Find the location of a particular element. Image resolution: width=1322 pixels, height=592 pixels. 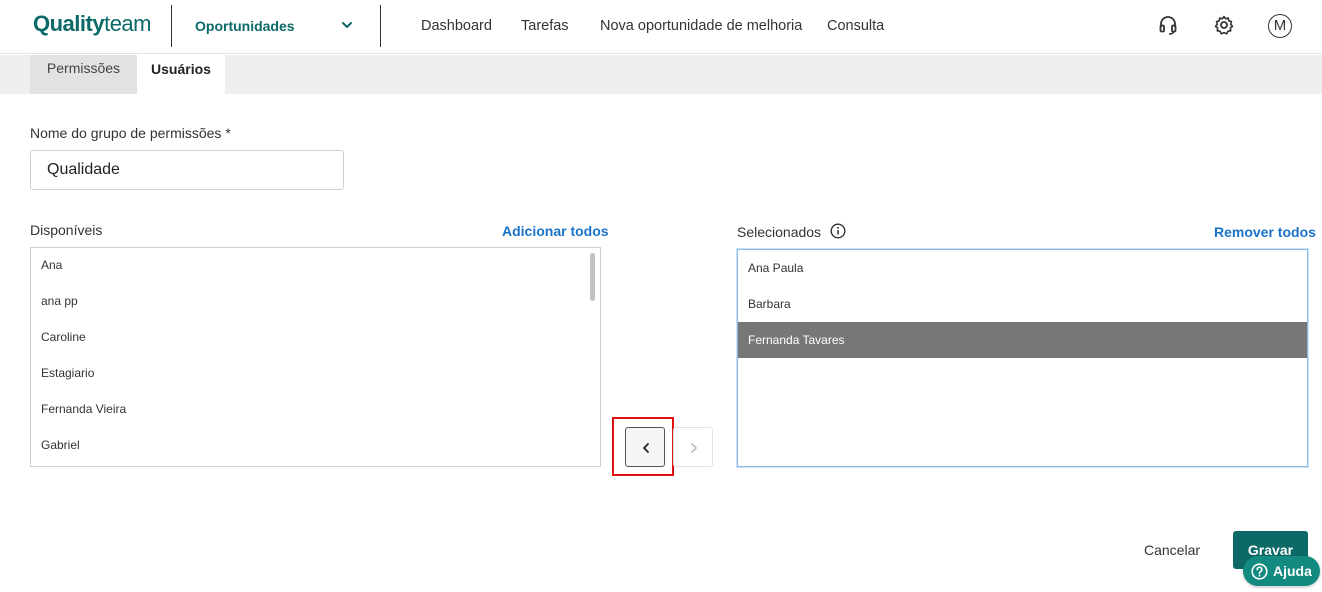

nav-consulta: Consulta is located at coordinates (855, 26).